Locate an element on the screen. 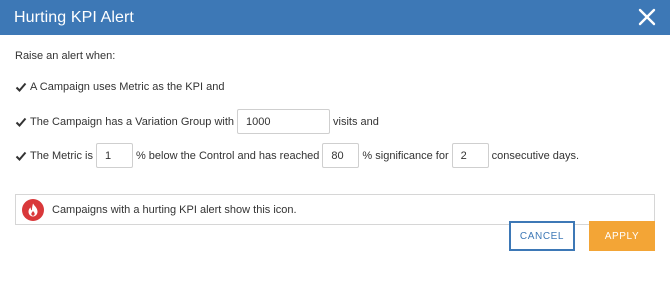  apply-button: APPLY is located at coordinates (622, 236).